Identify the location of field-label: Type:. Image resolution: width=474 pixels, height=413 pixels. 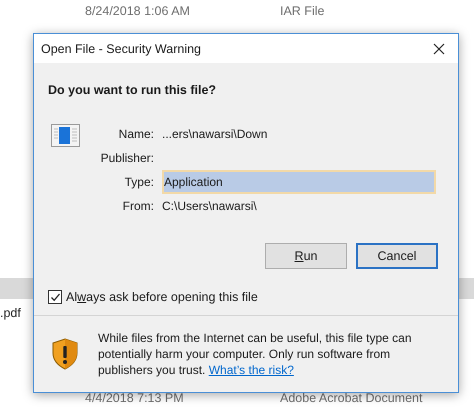
(139, 182).